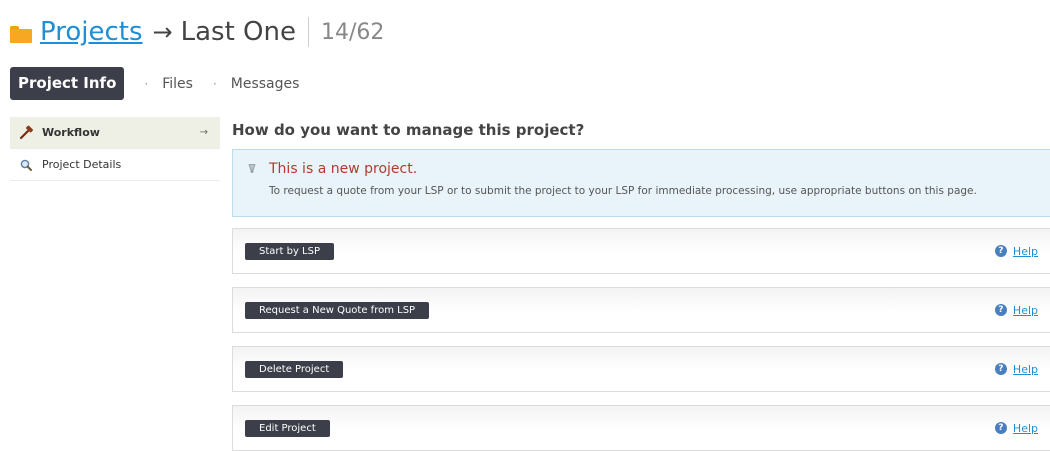 The width and height of the screenshot is (1050, 451). Describe the element at coordinates (641, 369) in the screenshot. I see `action-row-delete-project: Delete Project ? Help` at that location.